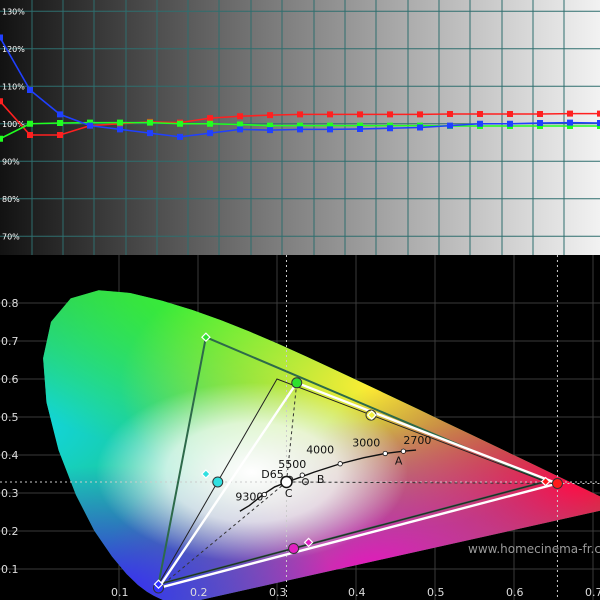  I want to click on cct-label: C, so click(289, 493).